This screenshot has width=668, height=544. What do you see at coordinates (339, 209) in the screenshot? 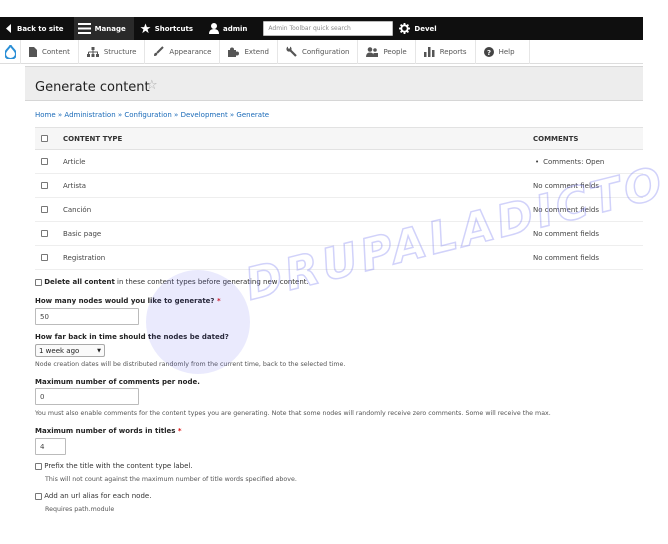
I see `table-row: Canción No comment fields` at bounding box center [339, 209].